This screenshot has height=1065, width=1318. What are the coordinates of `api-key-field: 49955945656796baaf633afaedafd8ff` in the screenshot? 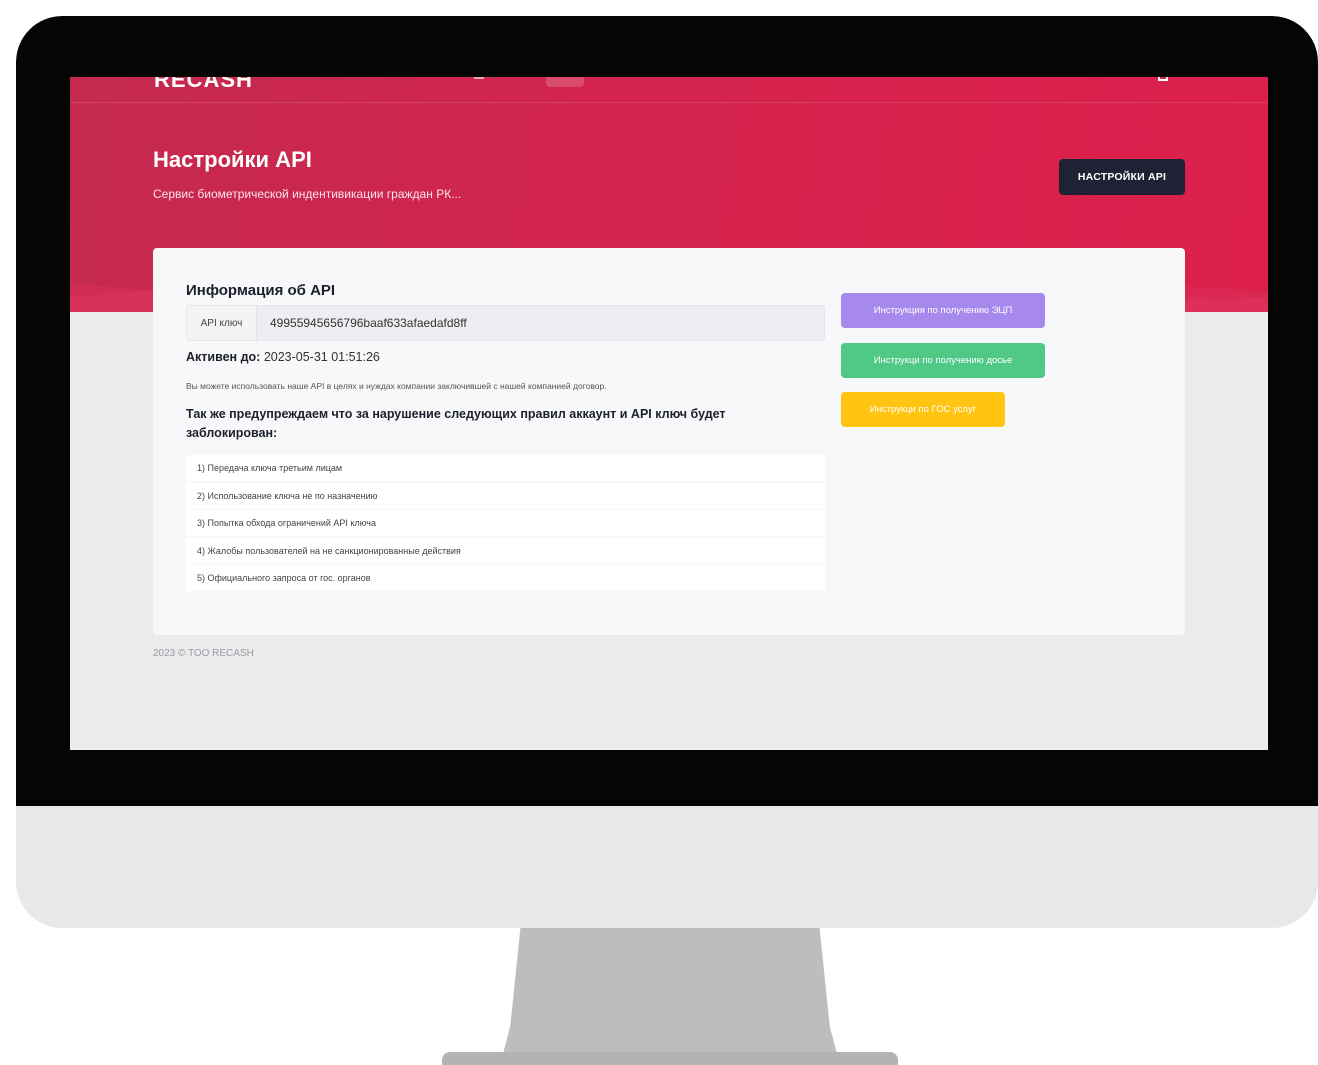 It's located at (540, 323).